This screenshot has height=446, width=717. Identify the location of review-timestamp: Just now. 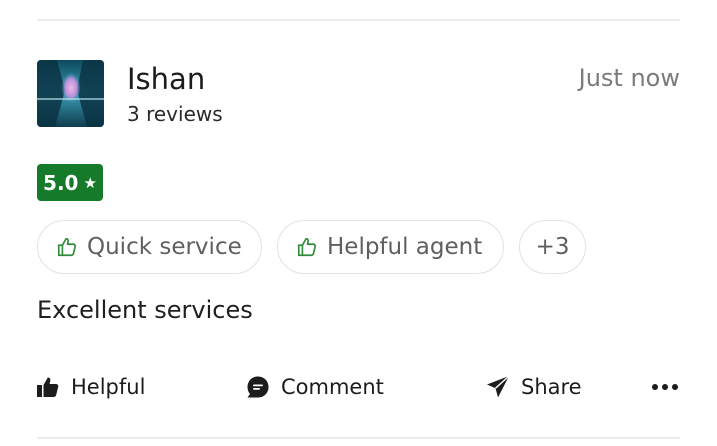
(629, 78).